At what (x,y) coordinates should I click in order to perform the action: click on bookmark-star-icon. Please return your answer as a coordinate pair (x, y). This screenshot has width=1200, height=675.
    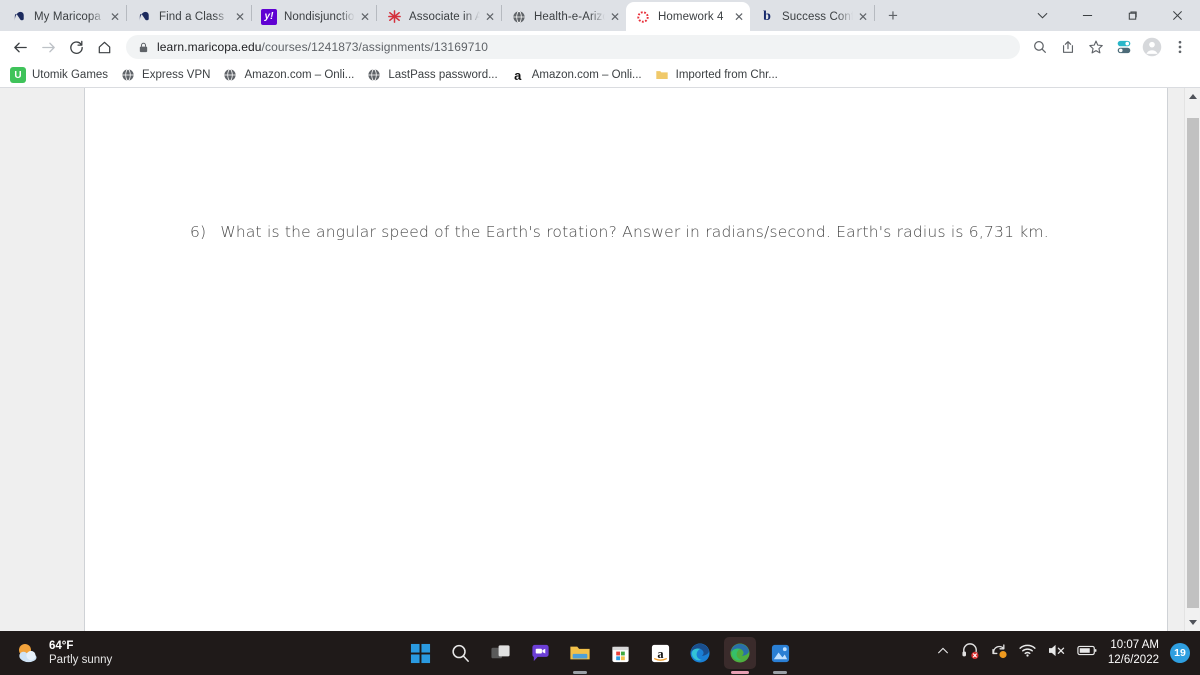
    Looking at the image, I should click on (1096, 47).